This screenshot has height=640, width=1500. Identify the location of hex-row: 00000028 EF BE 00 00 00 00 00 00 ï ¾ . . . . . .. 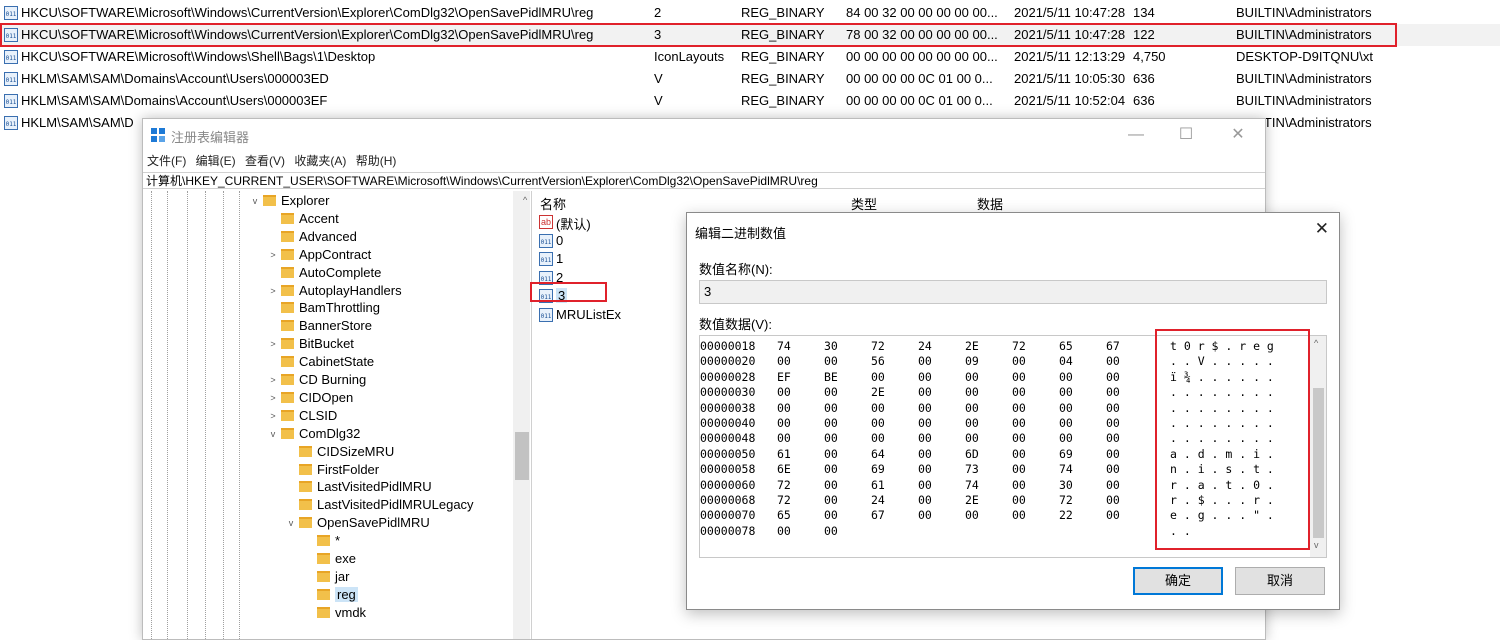
(1000, 377).